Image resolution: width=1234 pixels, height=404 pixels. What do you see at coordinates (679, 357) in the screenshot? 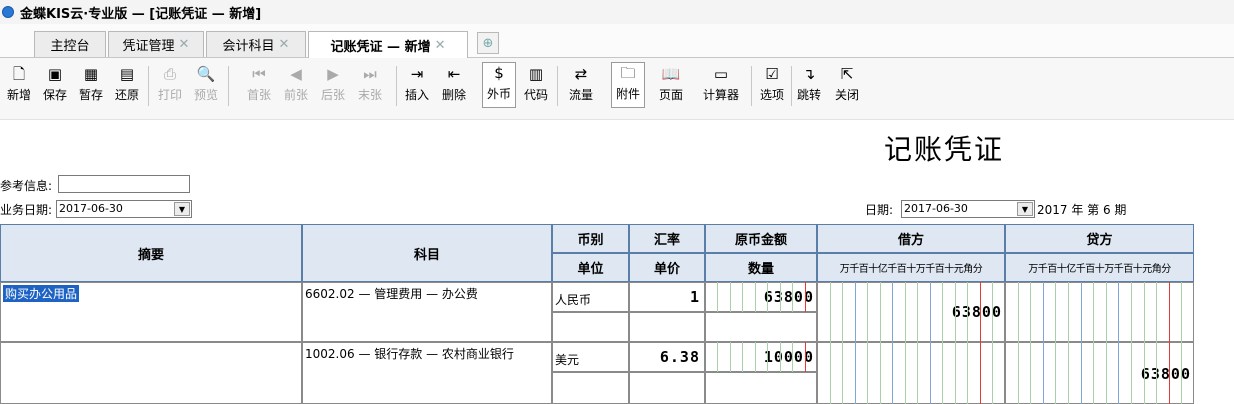
I see `row2-rate-text: 6.38` at bounding box center [679, 357].